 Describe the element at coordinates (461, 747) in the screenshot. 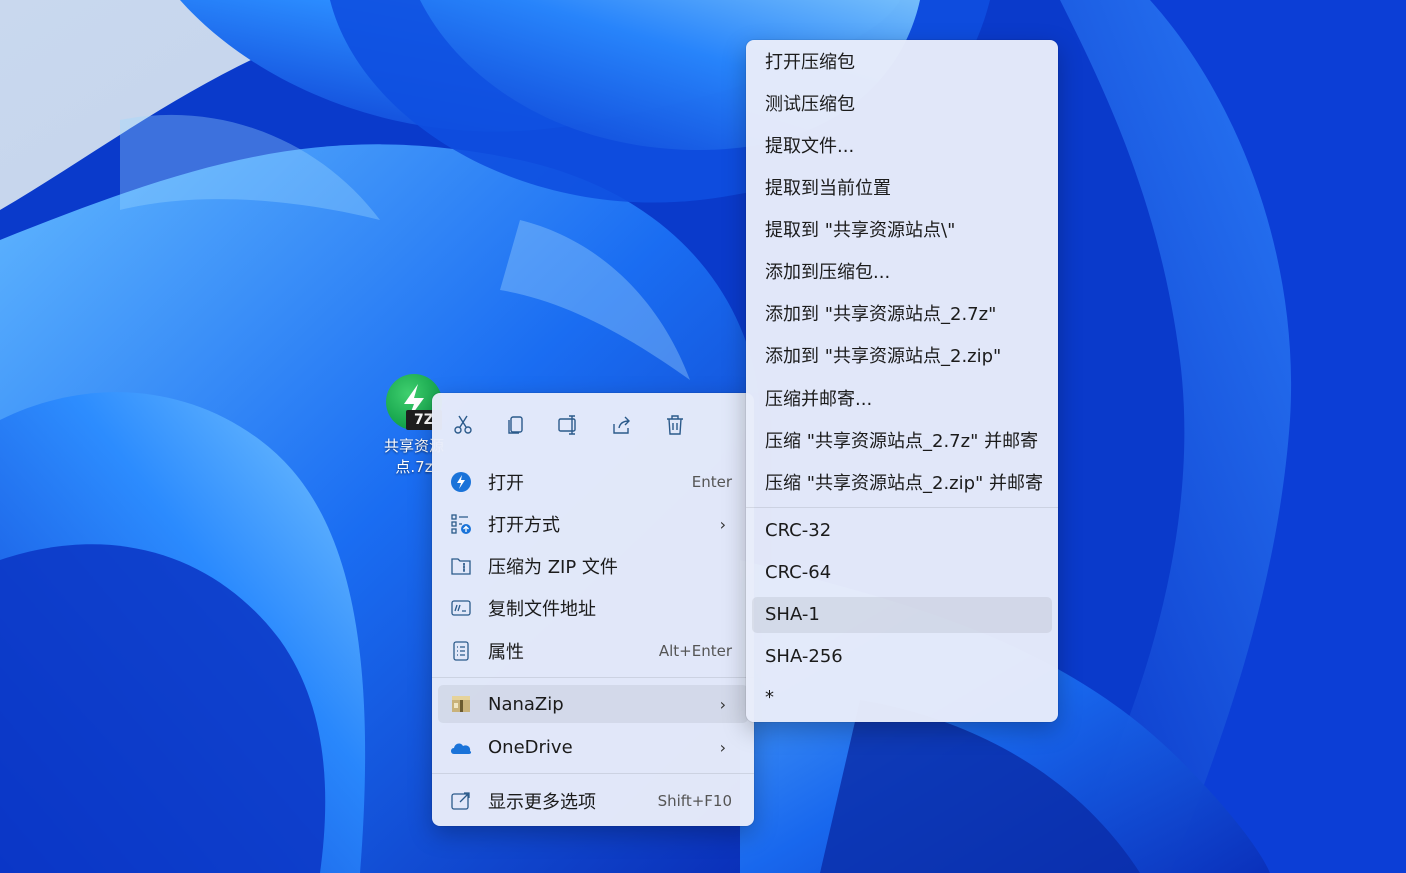

I see `onedrive-icon` at that location.